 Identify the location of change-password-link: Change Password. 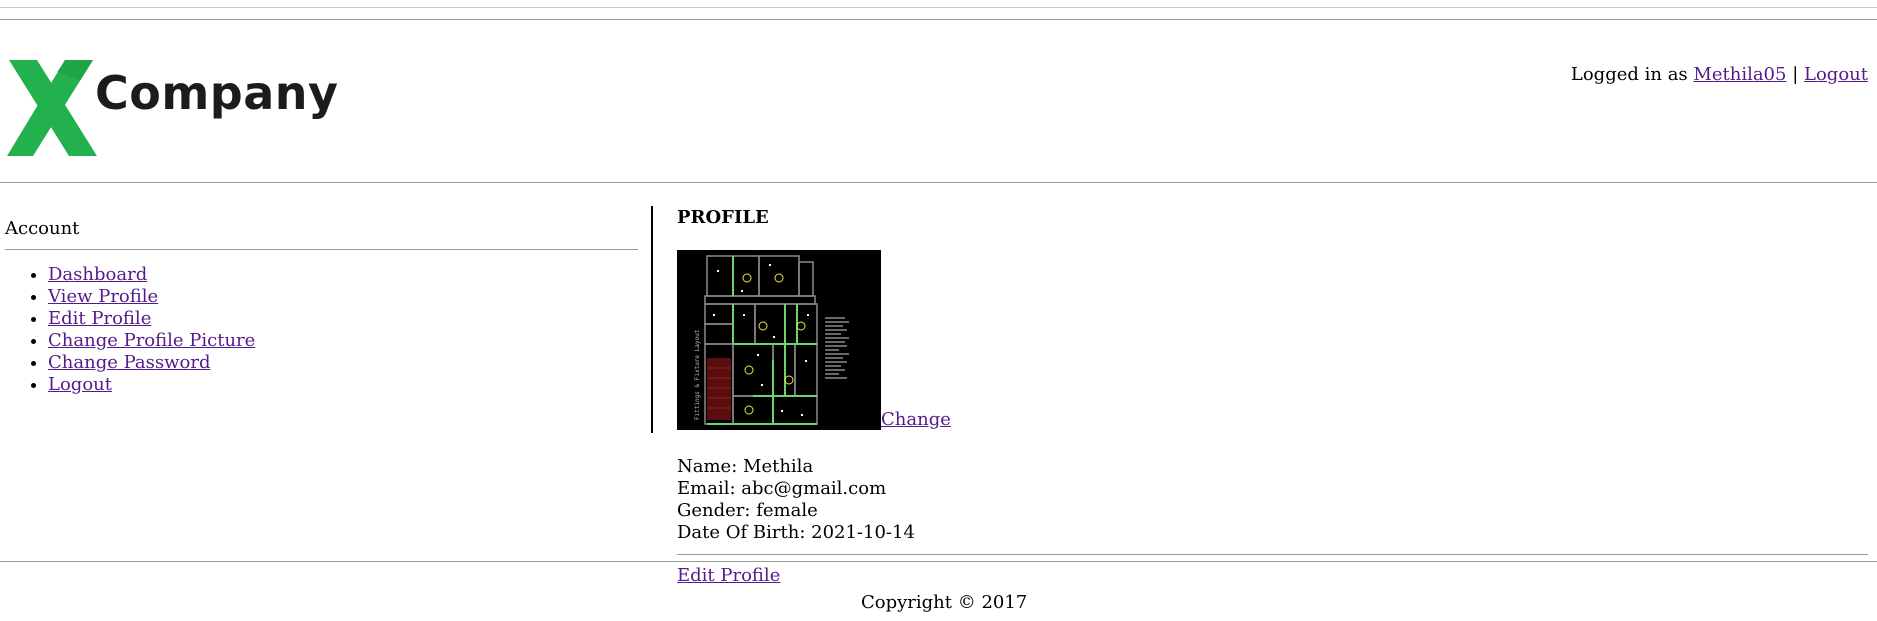
(129, 362).